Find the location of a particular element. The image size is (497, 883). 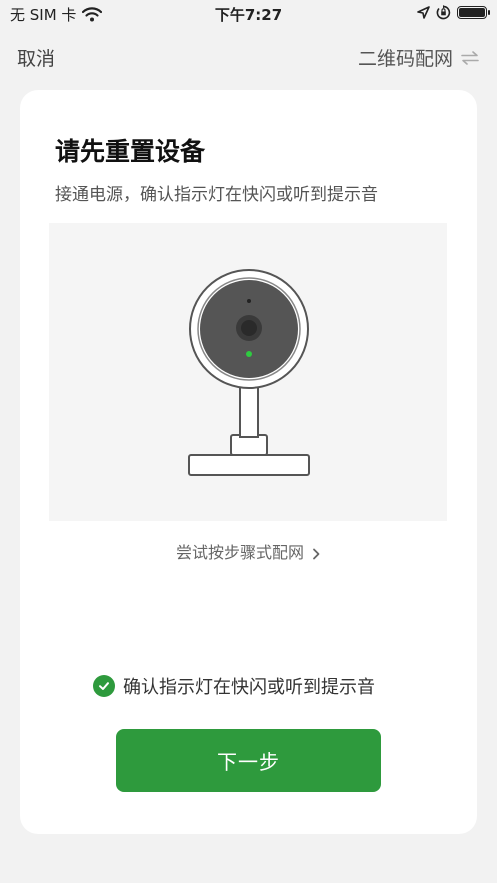

nav-bar: 取消 二维码配网 is located at coordinates (248, 56).